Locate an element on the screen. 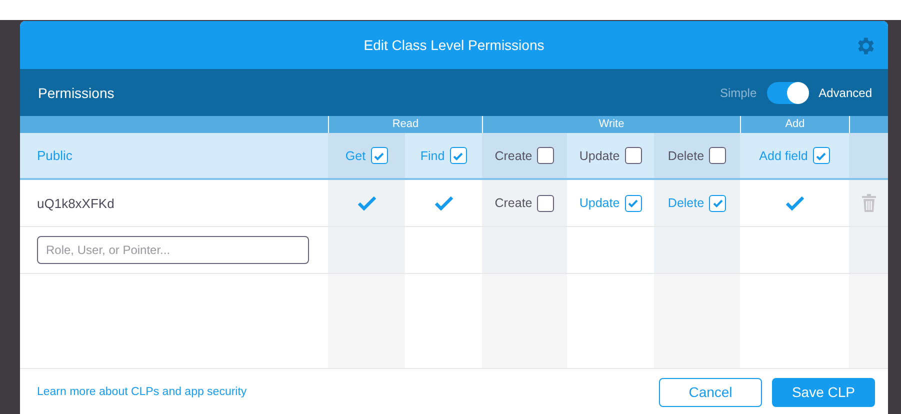 The width and height of the screenshot is (901, 414). column-group-header: Write is located at coordinates (611, 124).